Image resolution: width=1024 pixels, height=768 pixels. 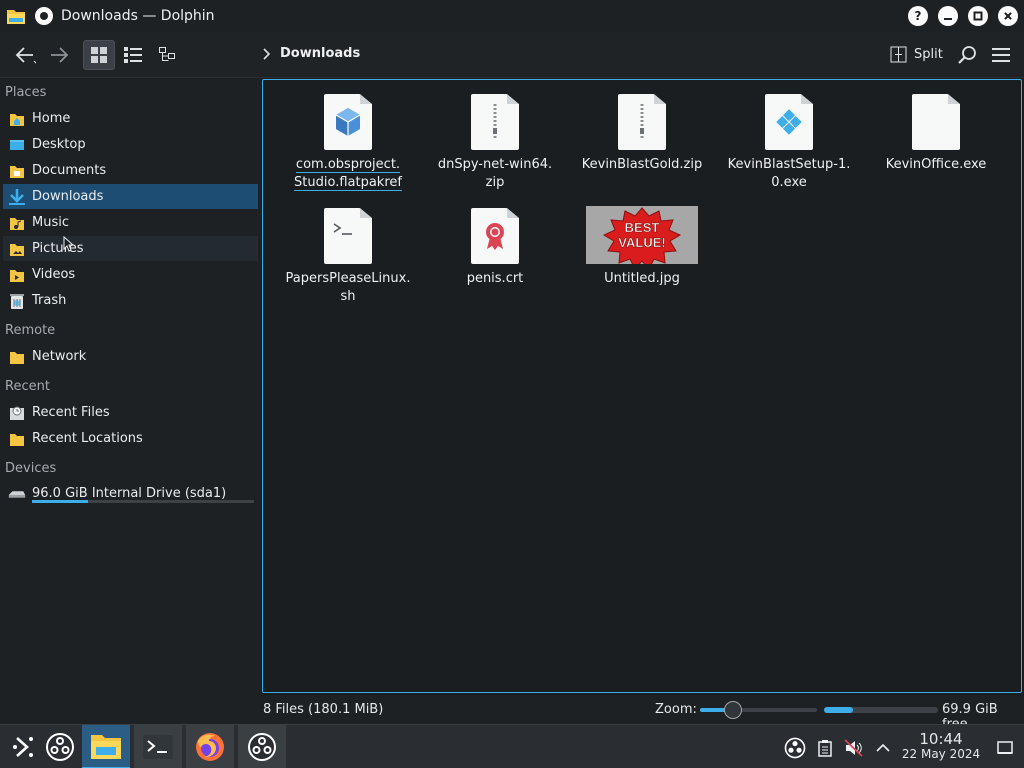 I want to click on zoom-slider-handle, so click(x=732, y=710).